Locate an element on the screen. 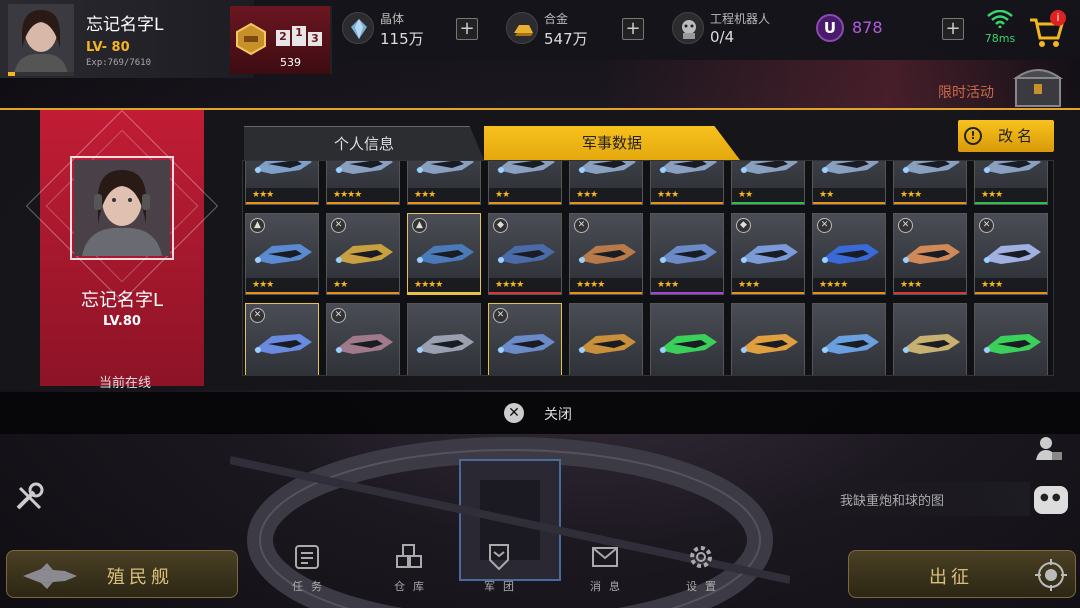 This screenshot has width=1080, height=608. tab-military-data: 军事数据 is located at coordinates (612, 143).